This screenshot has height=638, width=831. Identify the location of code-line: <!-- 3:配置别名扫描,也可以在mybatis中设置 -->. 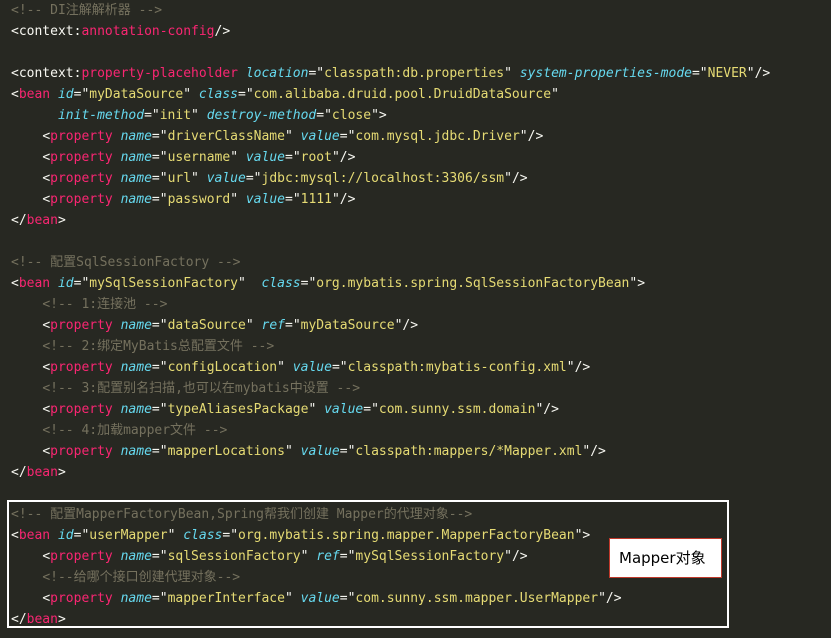
(201, 388).